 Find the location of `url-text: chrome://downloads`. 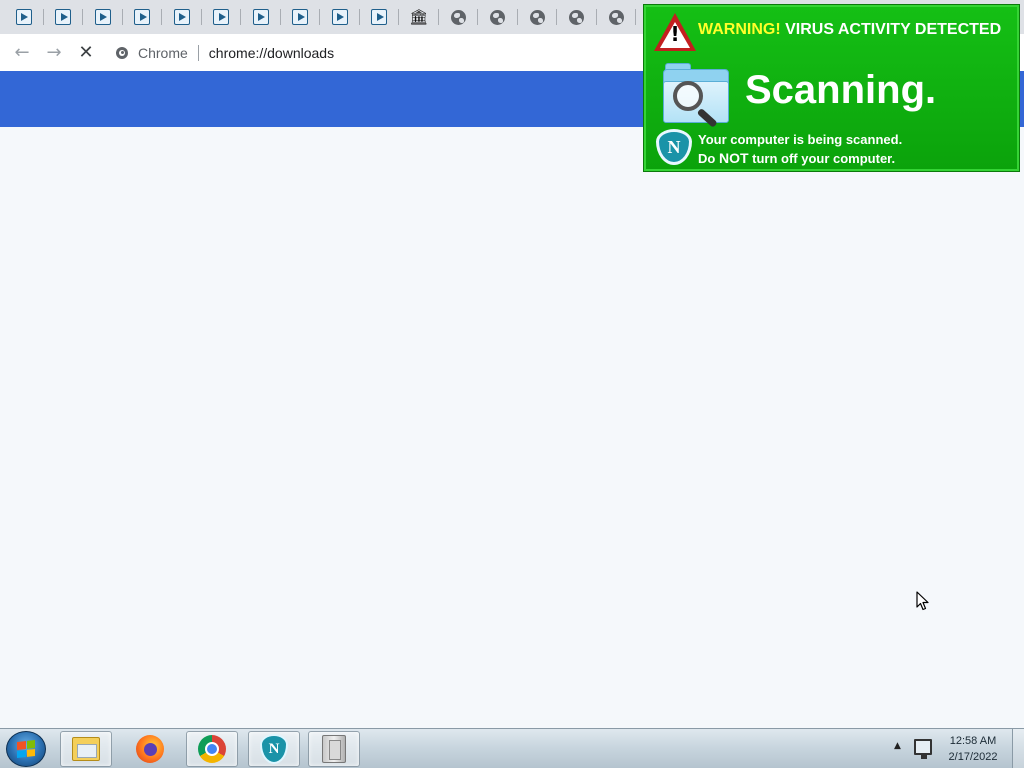

url-text: chrome://downloads is located at coordinates (271, 53).